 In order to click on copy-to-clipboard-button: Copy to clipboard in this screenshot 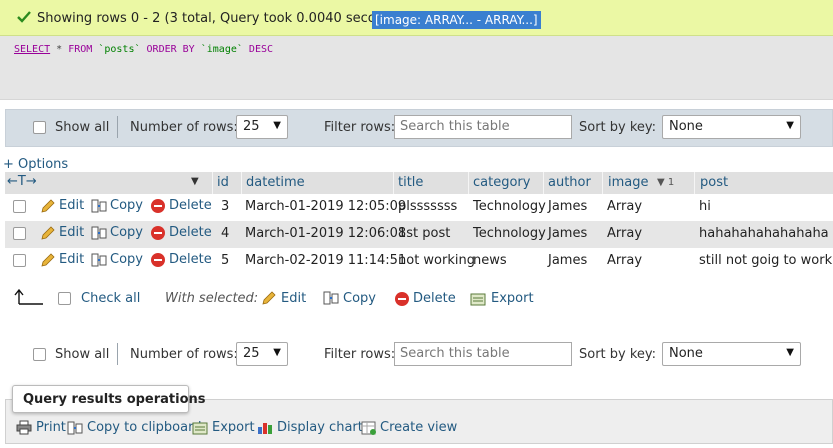, I will do `click(144, 427)`.